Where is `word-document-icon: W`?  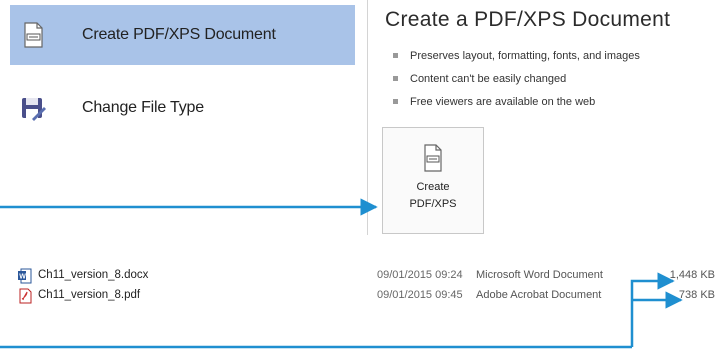
word-document-icon: W is located at coordinates (25, 276).